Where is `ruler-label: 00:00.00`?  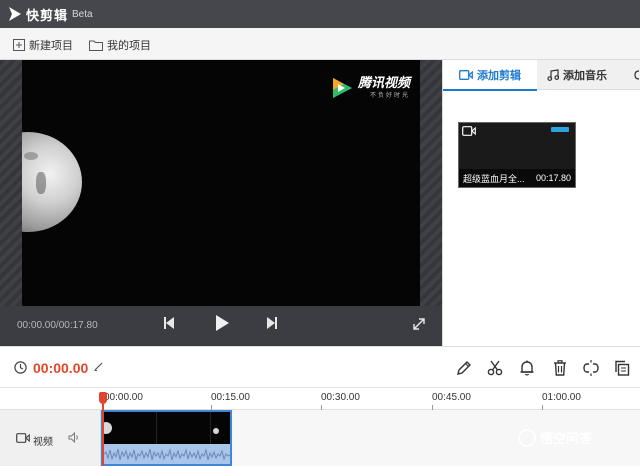
ruler-label: 00:00.00 is located at coordinates (123, 397).